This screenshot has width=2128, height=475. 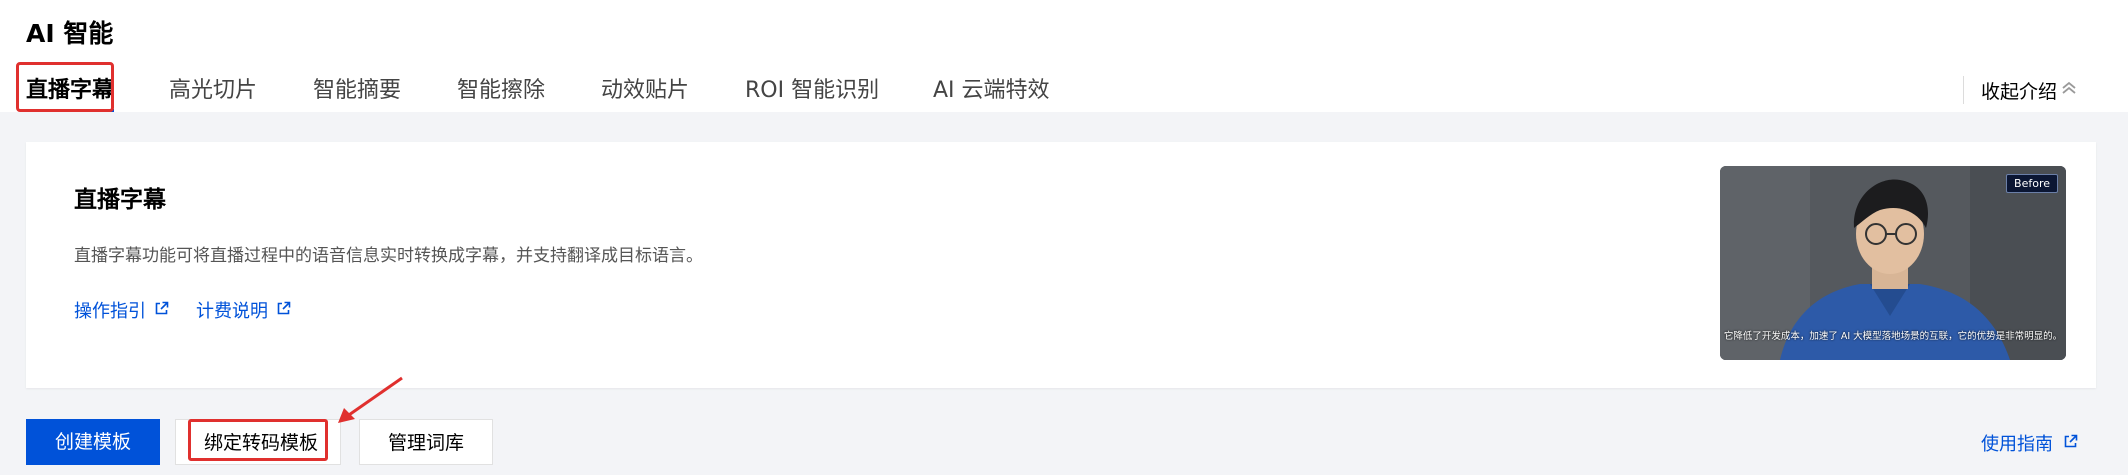 I want to click on billing-info-link: 计费说明, so click(x=243, y=310).